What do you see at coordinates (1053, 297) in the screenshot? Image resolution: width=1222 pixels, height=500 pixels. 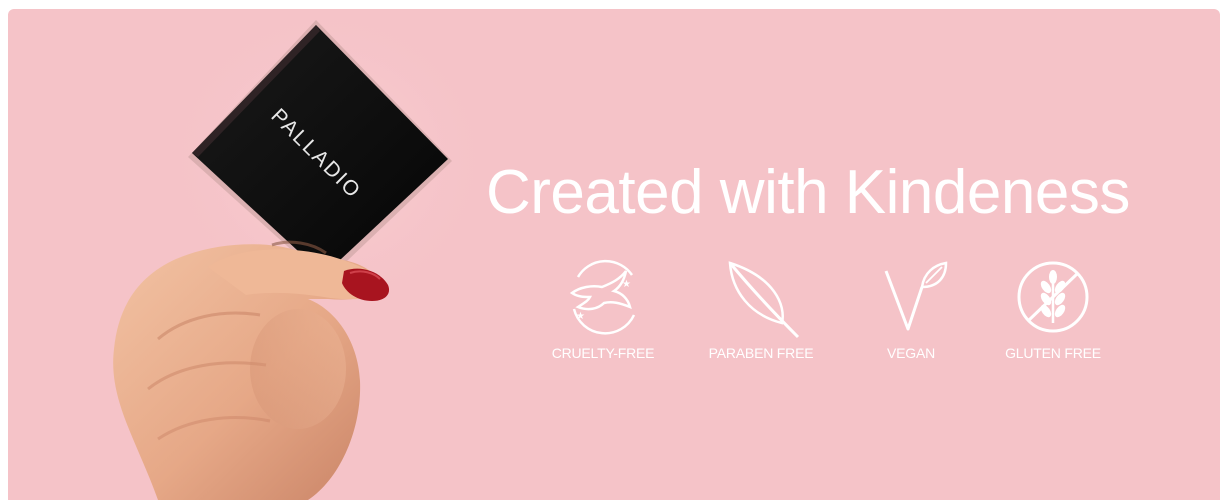 I see `no-wheat-icon` at bounding box center [1053, 297].